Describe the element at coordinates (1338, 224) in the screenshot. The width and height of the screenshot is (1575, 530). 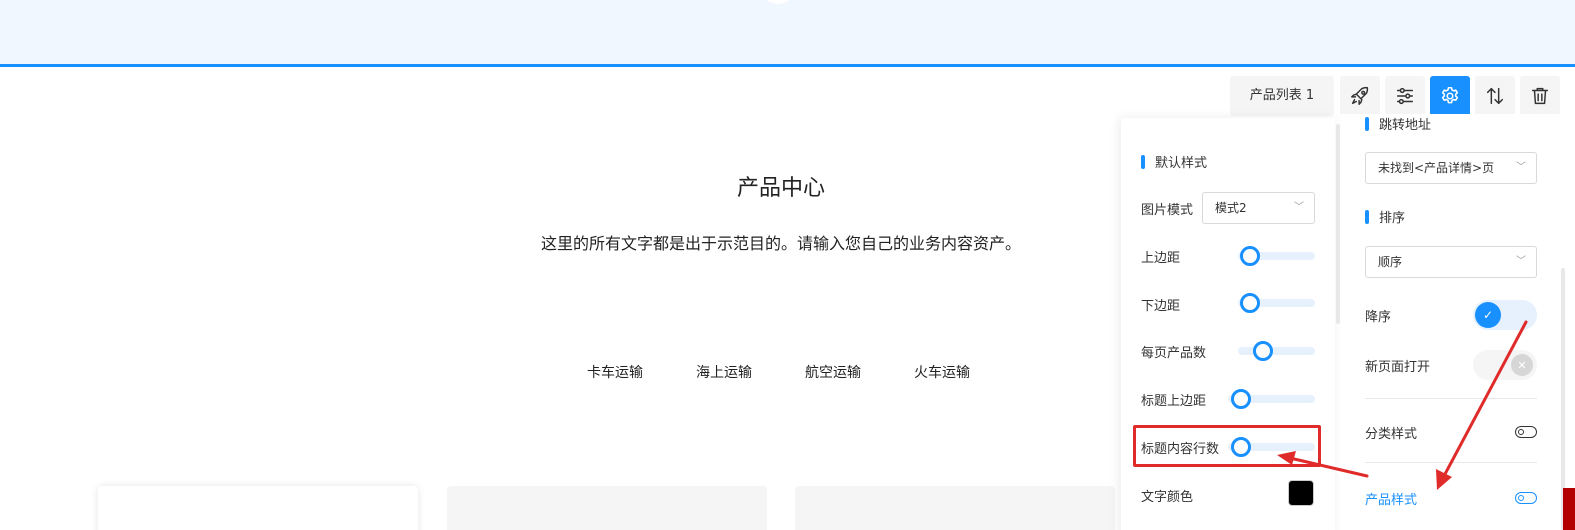
I see `style-panel-scrollbar` at that location.